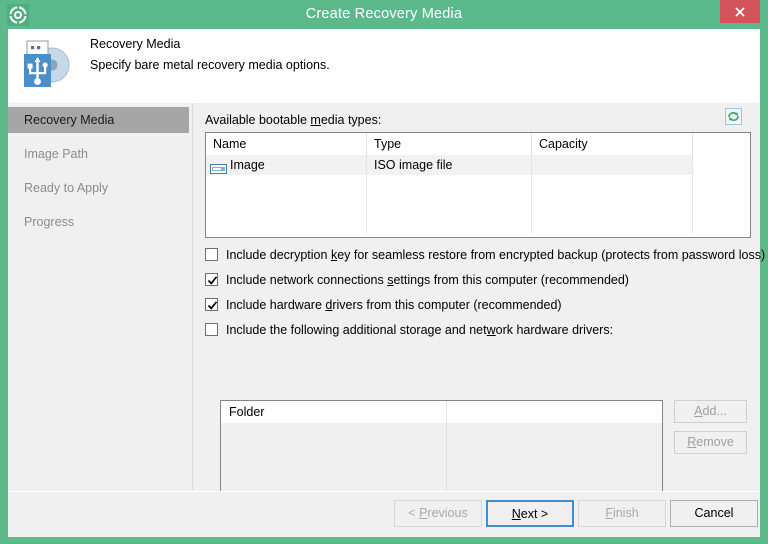 Image resolution: width=768 pixels, height=544 pixels. What do you see at coordinates (315, 120) in the screenshot?
I see `available-media-label-accesskey: m` at bounding box center [315, 120].